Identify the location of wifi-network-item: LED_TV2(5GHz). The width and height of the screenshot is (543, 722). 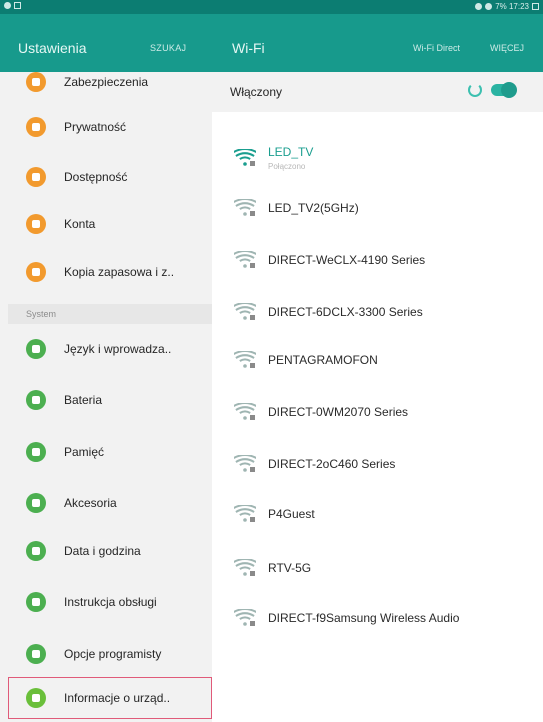
(377, 208).